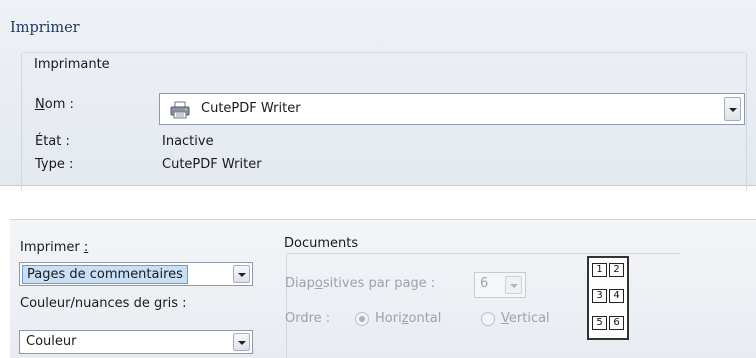 The width and height of the screenshot is (756, 358). I want to click on preview-slot: 1, so click(599, 270).